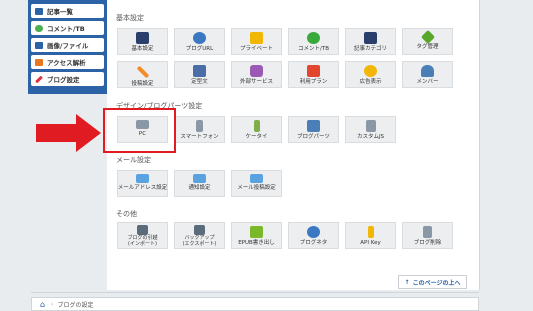 The image size is (533, 311). Describe the element at coordinates (313, 38) in the screenshot. I see `speech-bubble-icon` at that location.